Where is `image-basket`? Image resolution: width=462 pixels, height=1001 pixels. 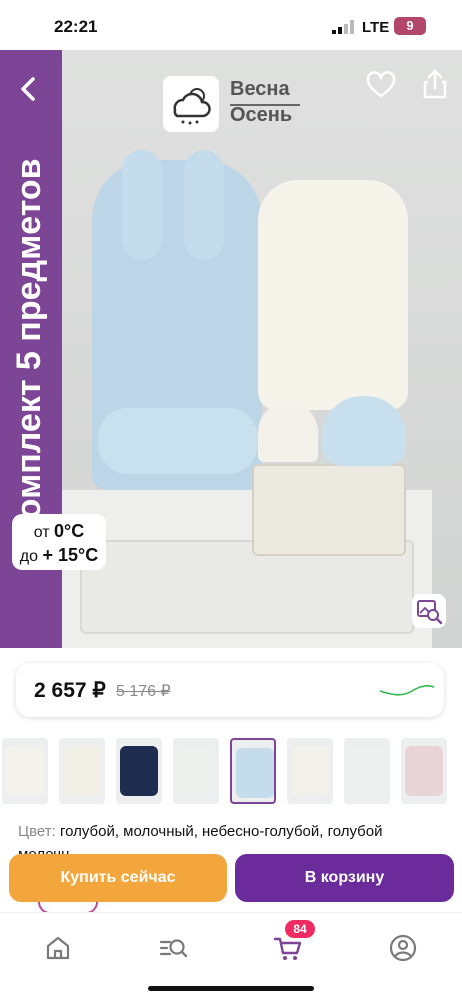
image-basket is located at coordinates (329, 510).